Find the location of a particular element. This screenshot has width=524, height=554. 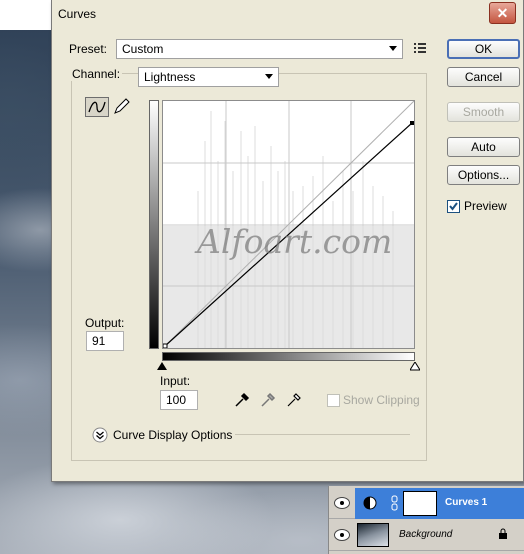

adjustment-icon is located at coordinates (370, 503).